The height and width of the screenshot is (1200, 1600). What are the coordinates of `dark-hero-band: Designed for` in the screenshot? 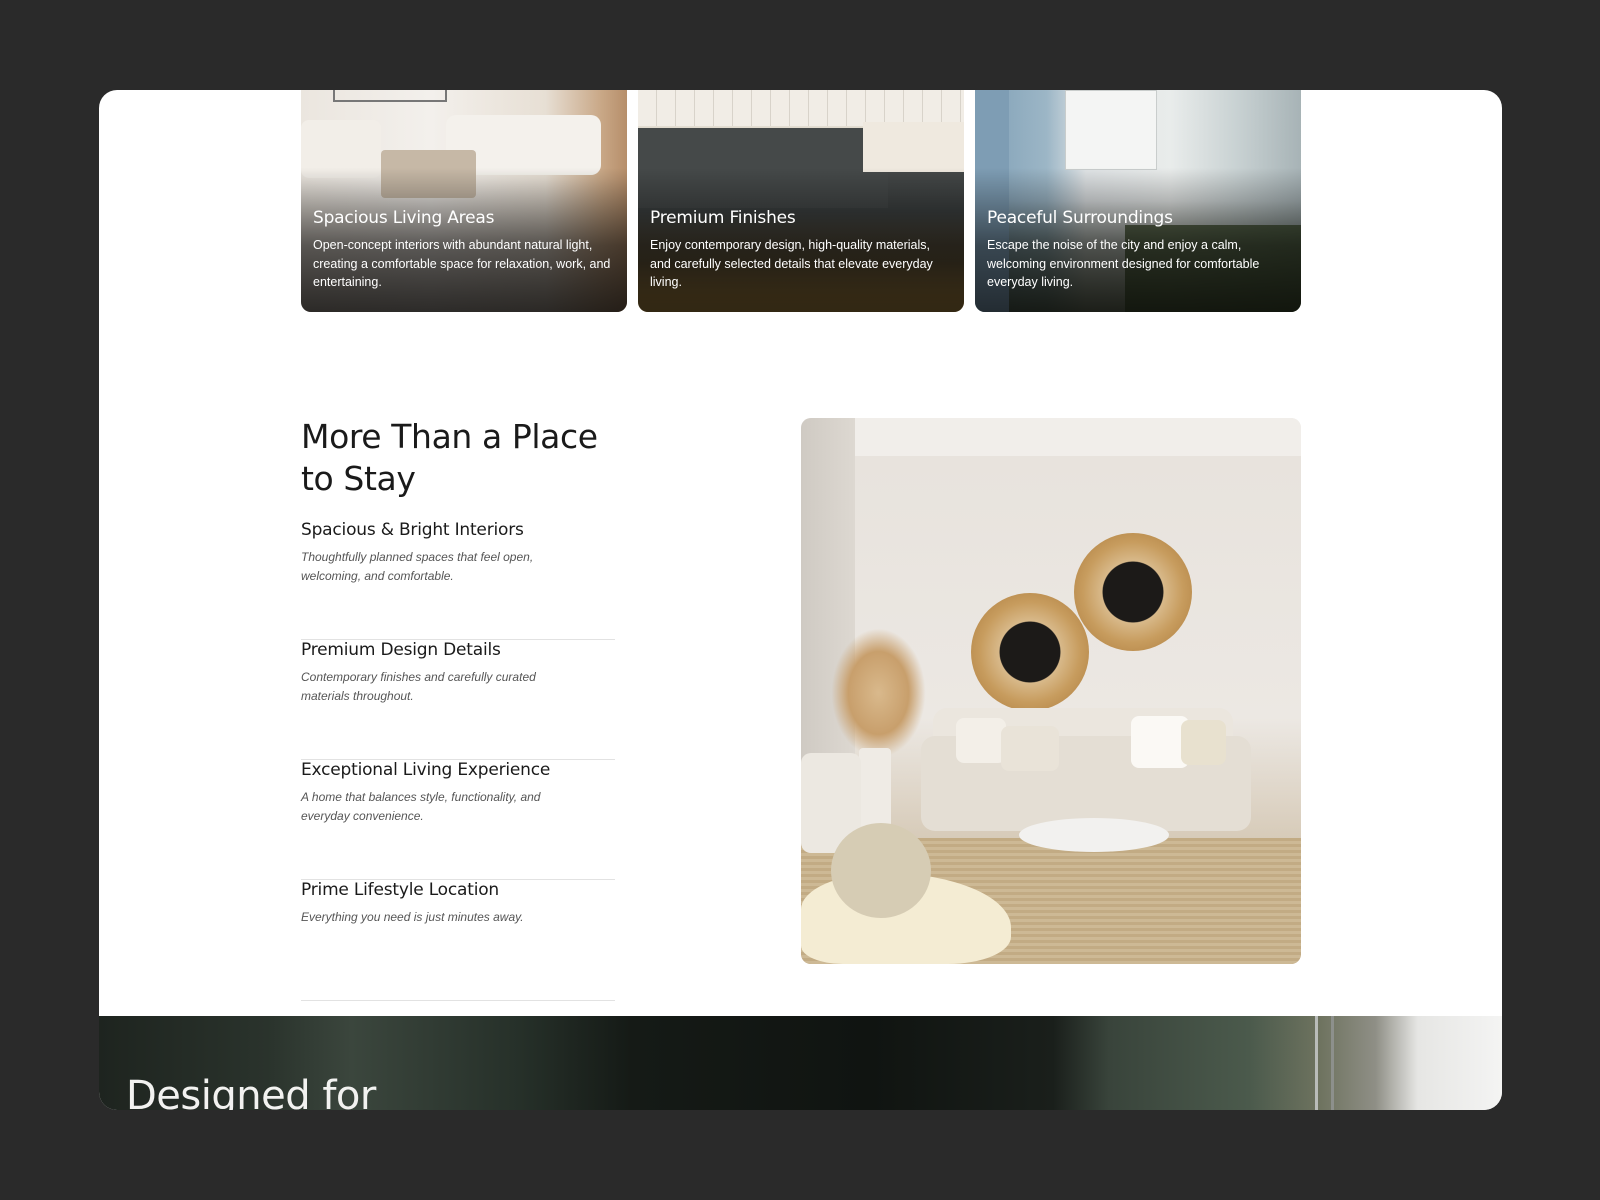 It's located at (800, 1063).